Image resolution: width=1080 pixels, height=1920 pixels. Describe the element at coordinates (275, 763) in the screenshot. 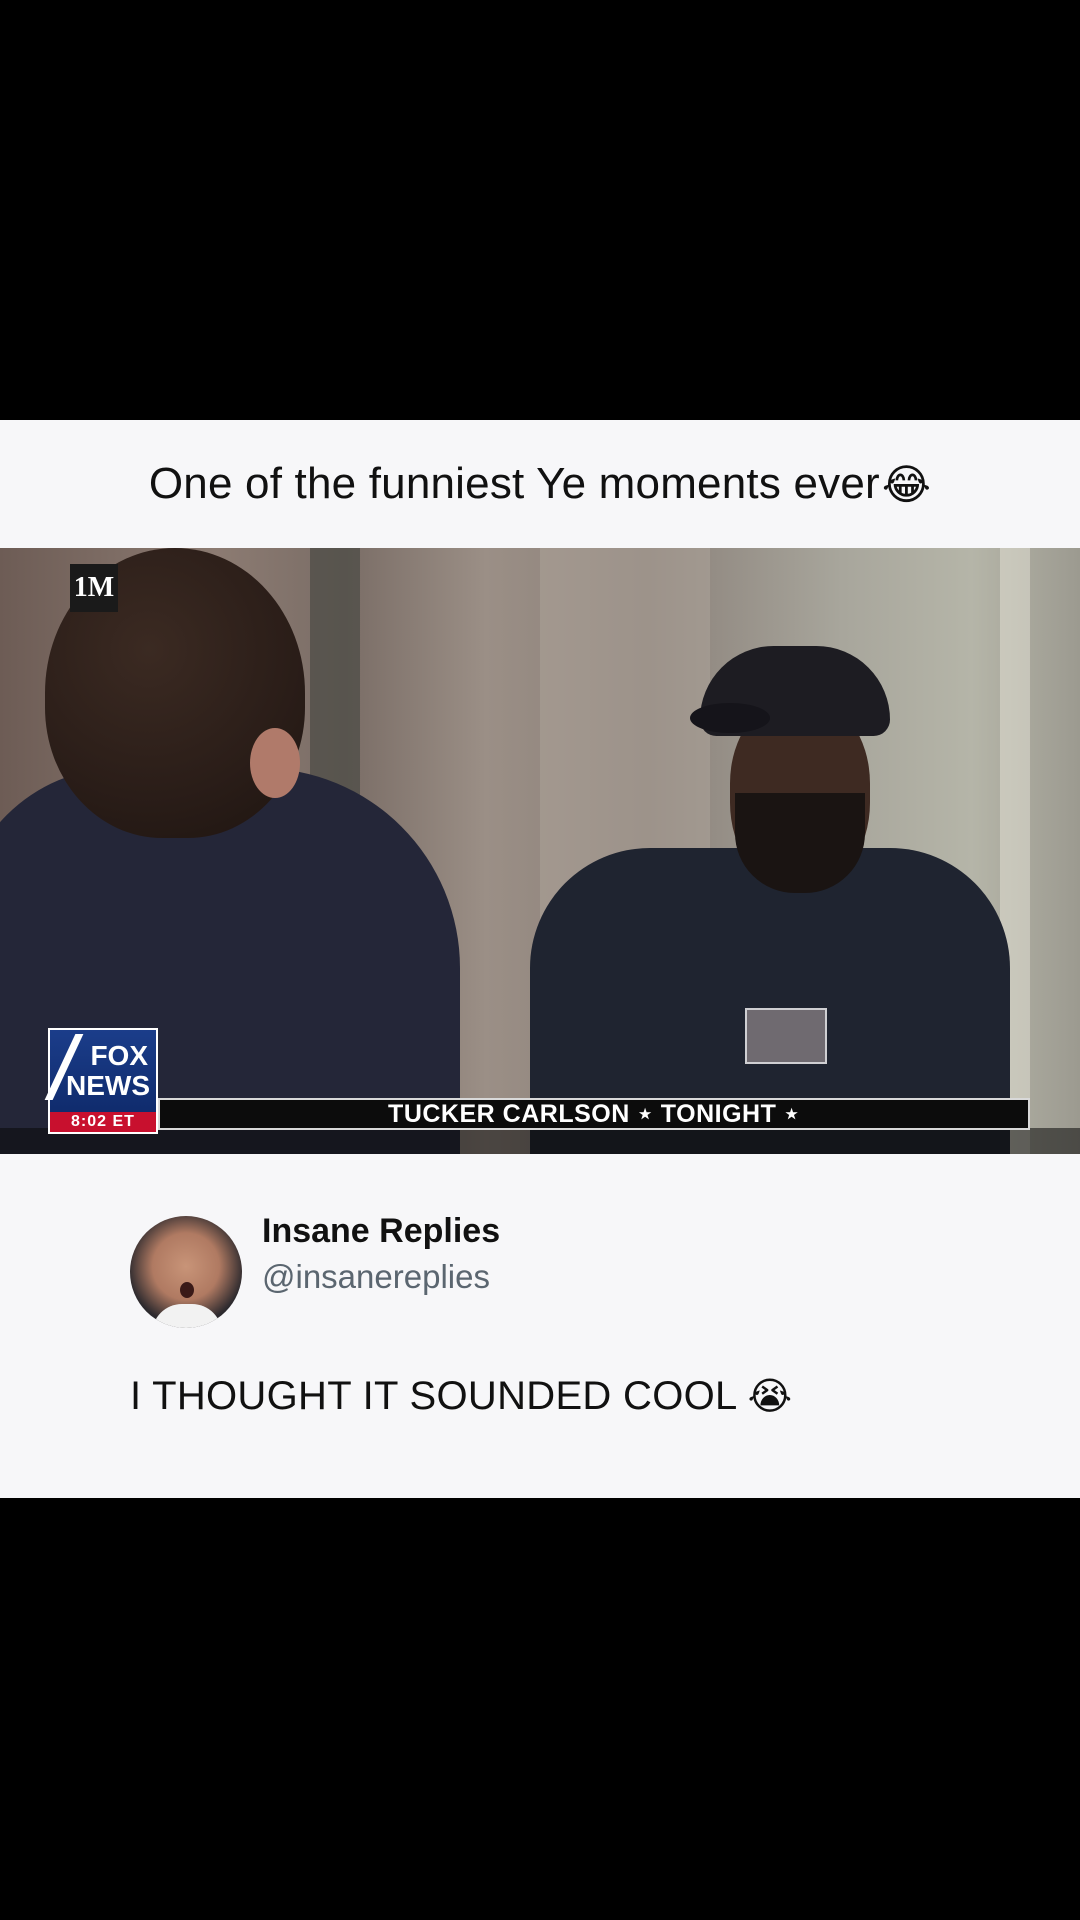

I see `interviewer-ear` at that location.